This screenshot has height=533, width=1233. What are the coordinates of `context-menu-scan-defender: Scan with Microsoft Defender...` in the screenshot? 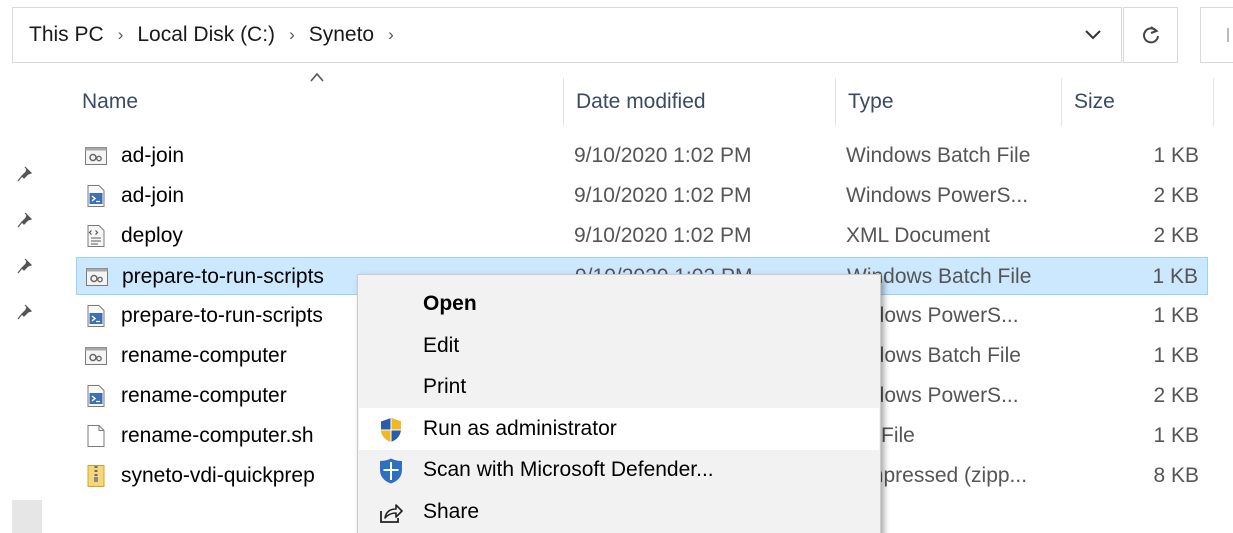 It's located at (619, 470).